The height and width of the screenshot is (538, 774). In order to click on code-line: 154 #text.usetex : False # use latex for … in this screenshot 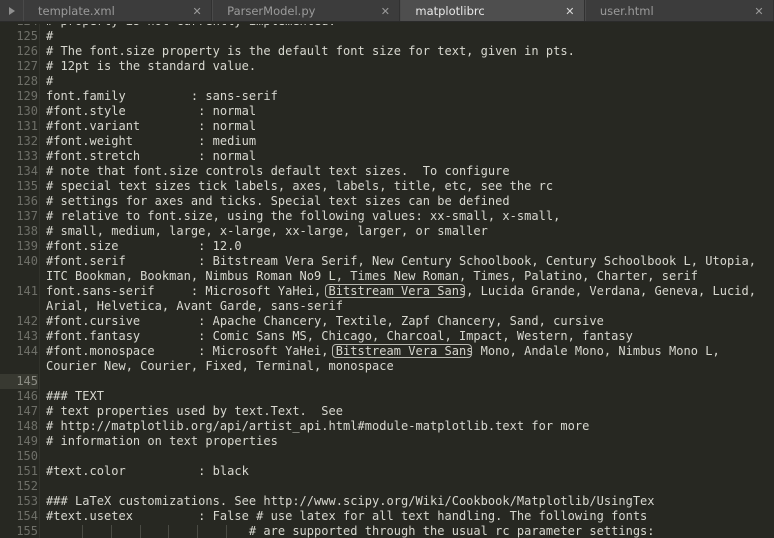, I will do `click(387, 516)`.